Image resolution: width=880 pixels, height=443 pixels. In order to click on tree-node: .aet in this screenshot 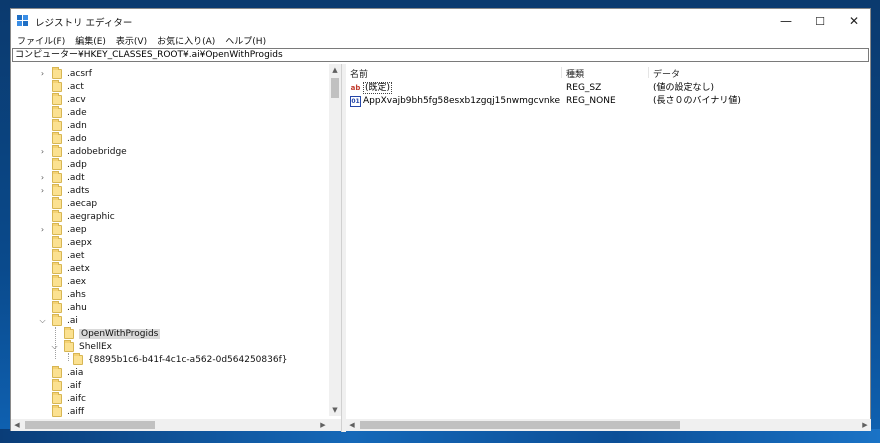, I will do `click(68, 255)`.